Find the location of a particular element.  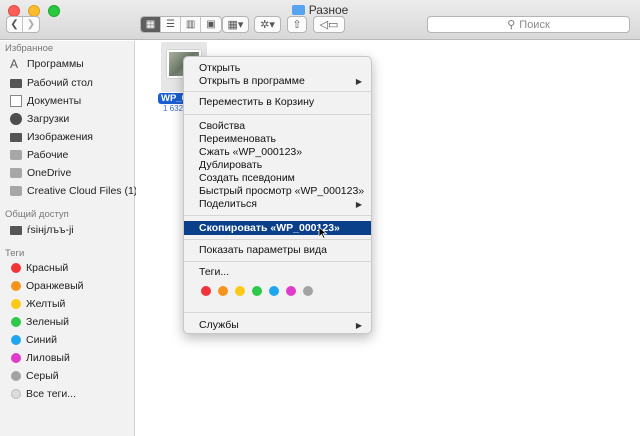

grid-icon: ▦ is located at coordinates (150, 24).